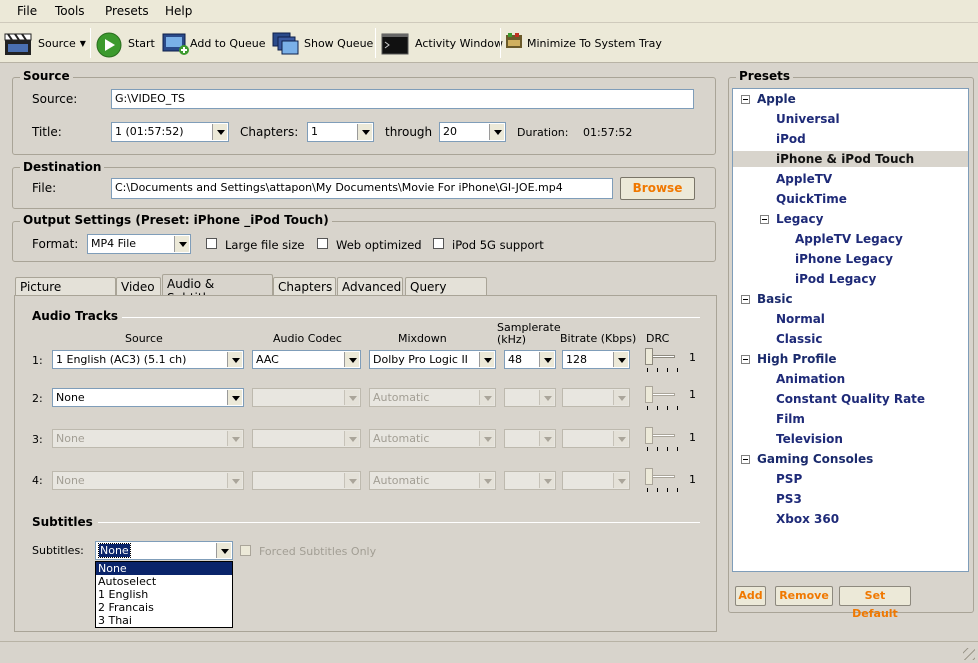 This screenshot has width=978, height=663. I want to click on menu-file: File, so click(27, 11).